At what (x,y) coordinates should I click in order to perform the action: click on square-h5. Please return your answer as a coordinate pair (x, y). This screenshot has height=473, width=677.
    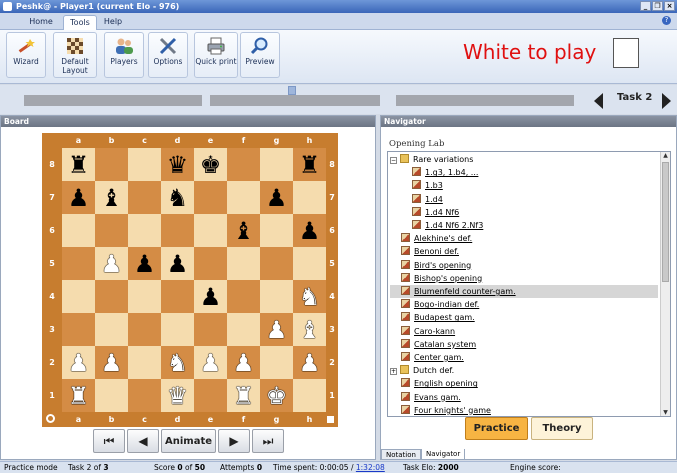
    Looking at the image, I should click on (309, 263).